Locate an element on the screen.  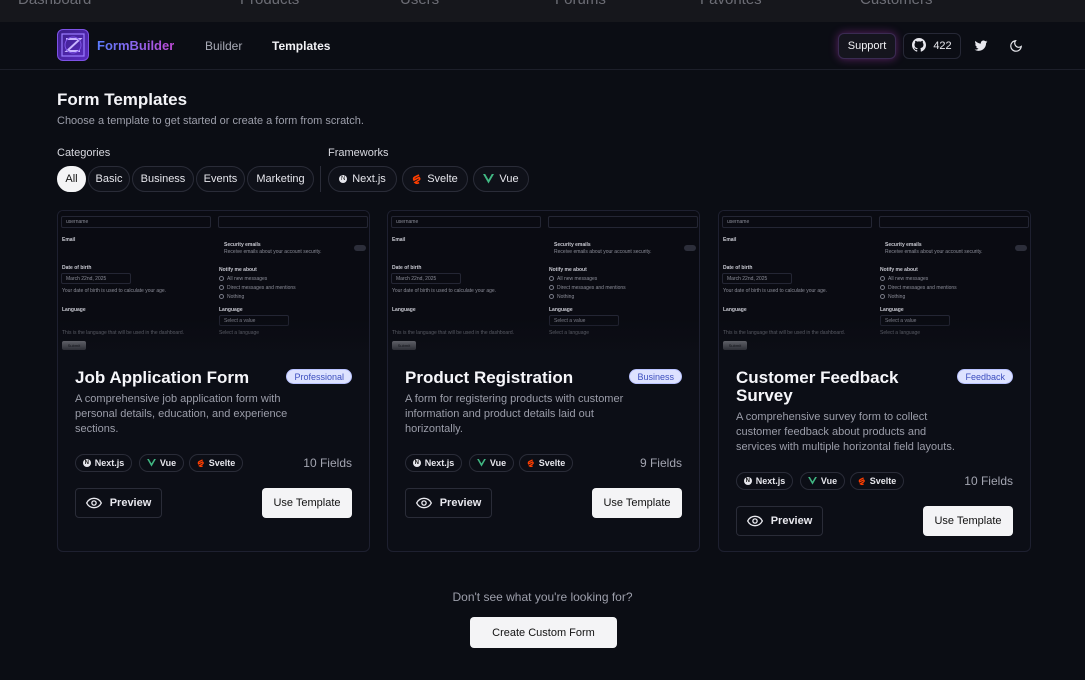
category-chip-business: Business is located at coordinates (163, 179).